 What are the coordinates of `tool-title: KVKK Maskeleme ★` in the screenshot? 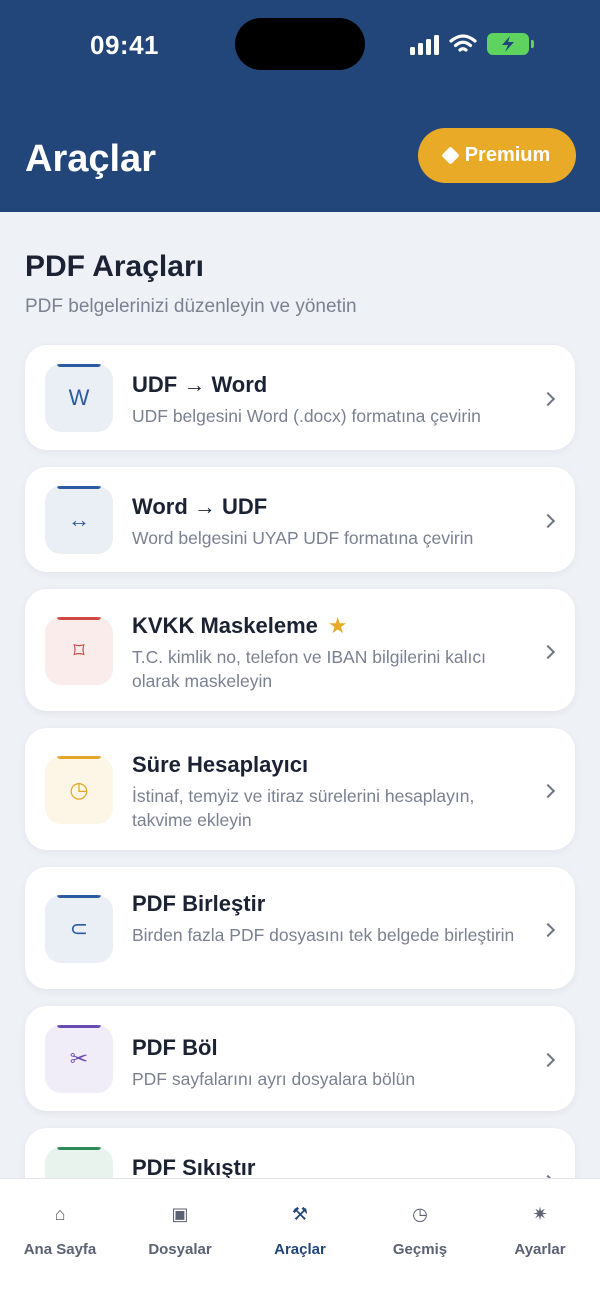 It's located at (240, 625).